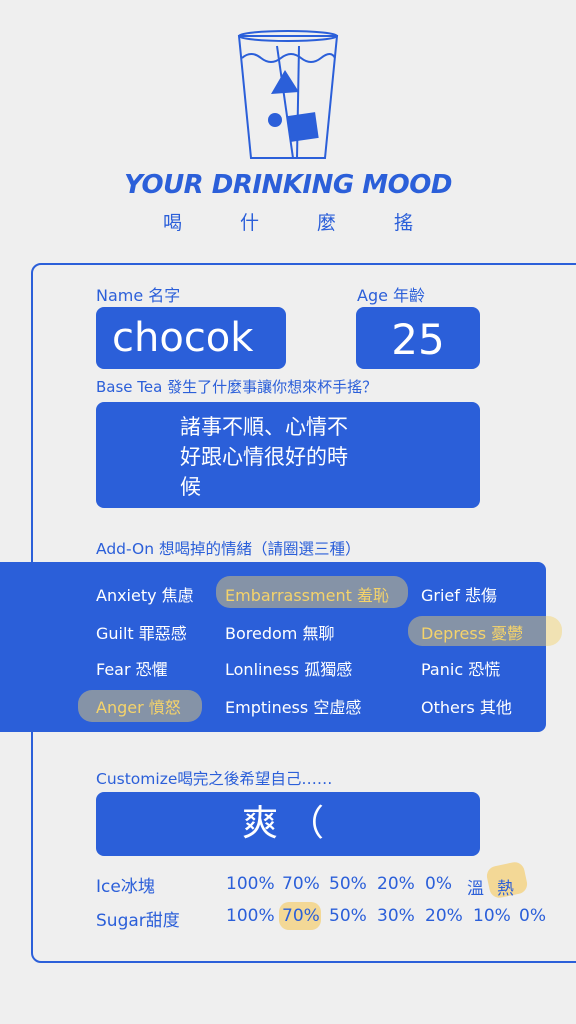 This screenshot has width=576, height=1024. I want to click on ice-option: 20%, so click(396, 884).